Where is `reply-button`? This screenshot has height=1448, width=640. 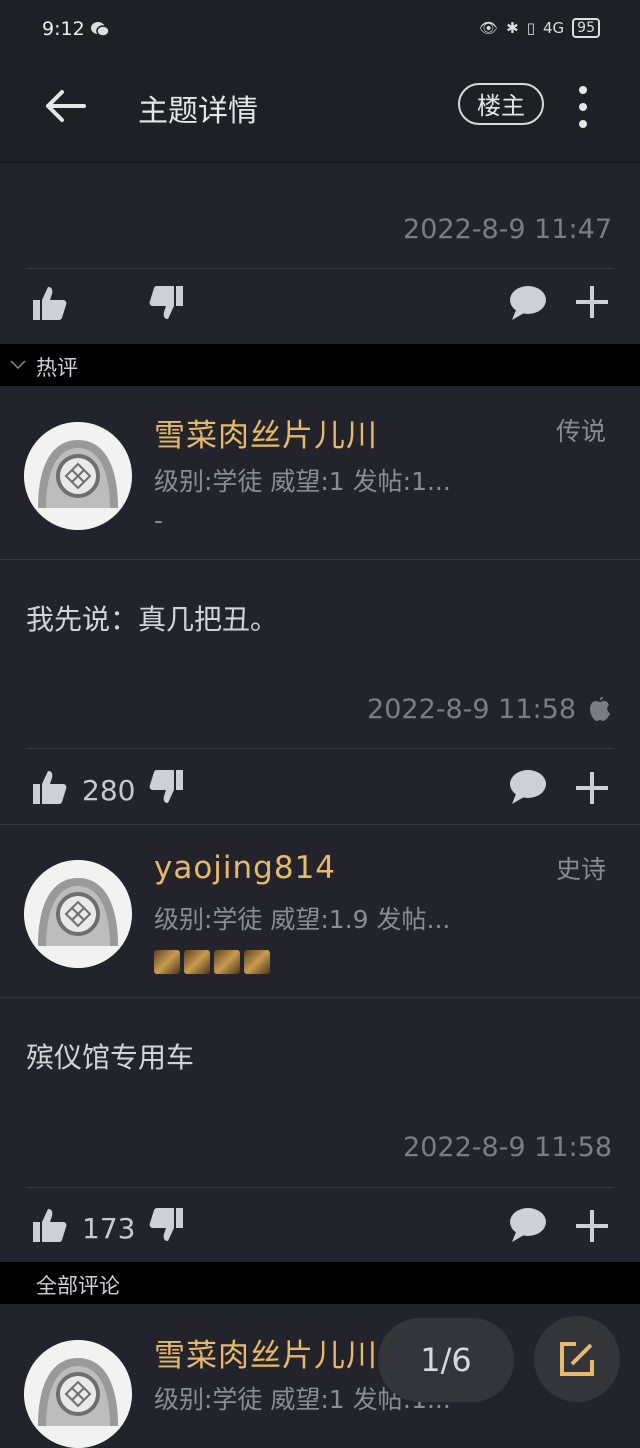 reply-button is located at coordinates (577, 1359).